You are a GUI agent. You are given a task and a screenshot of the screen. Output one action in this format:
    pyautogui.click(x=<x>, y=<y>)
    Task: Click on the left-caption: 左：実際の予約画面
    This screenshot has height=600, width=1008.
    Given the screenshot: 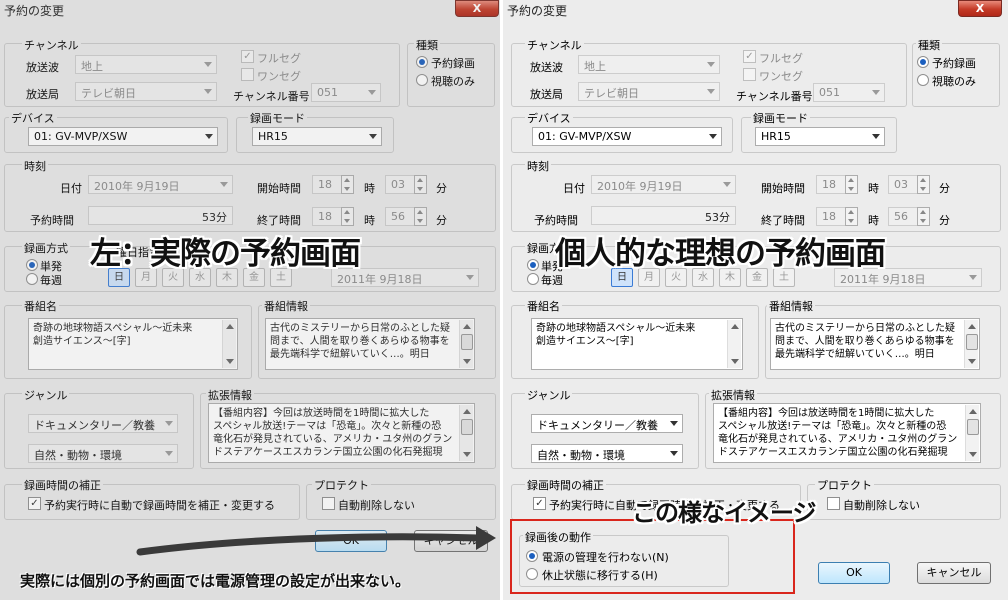 What is the action you would take?
    pyautogui.click(x=225, y=254)
    